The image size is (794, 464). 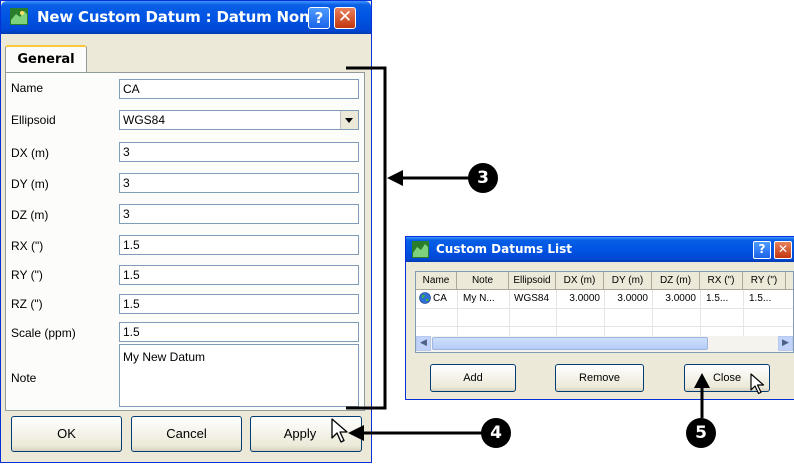 I want to click on callout-badge: 3, so click(x=483, y=178).